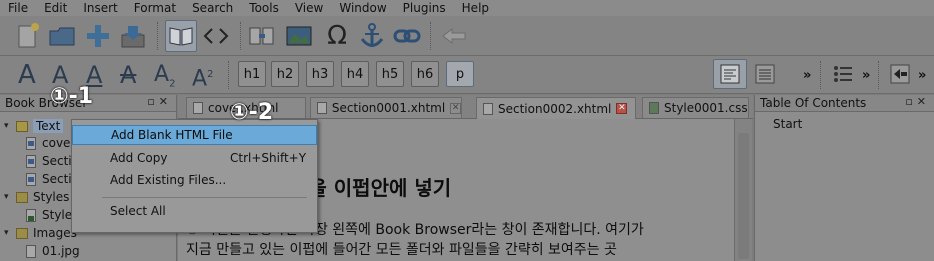 The image size is (934, 261). Describe the element at coordinates (155, 8) in the screenshot. I see `menu-format: Format` at that location.